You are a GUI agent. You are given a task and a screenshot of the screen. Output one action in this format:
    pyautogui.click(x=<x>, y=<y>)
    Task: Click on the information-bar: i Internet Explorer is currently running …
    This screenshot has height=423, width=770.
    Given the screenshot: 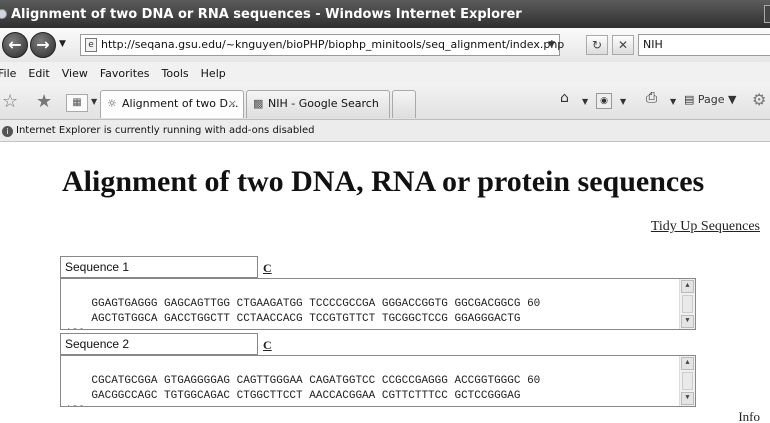 What is the action you would take?
    pyautogui.click(x=385, y=131)
    